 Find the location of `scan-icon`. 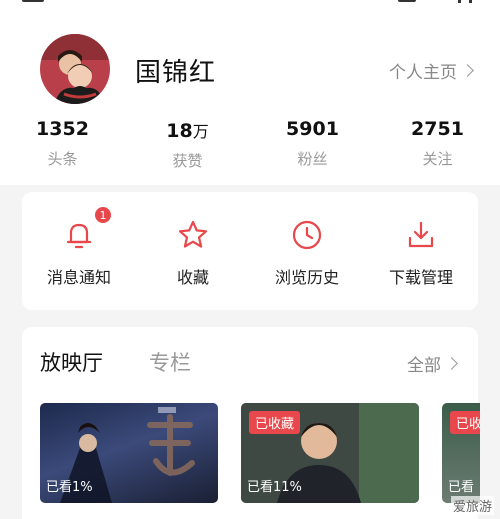

scan-icon is located at coordinates (407, 1).